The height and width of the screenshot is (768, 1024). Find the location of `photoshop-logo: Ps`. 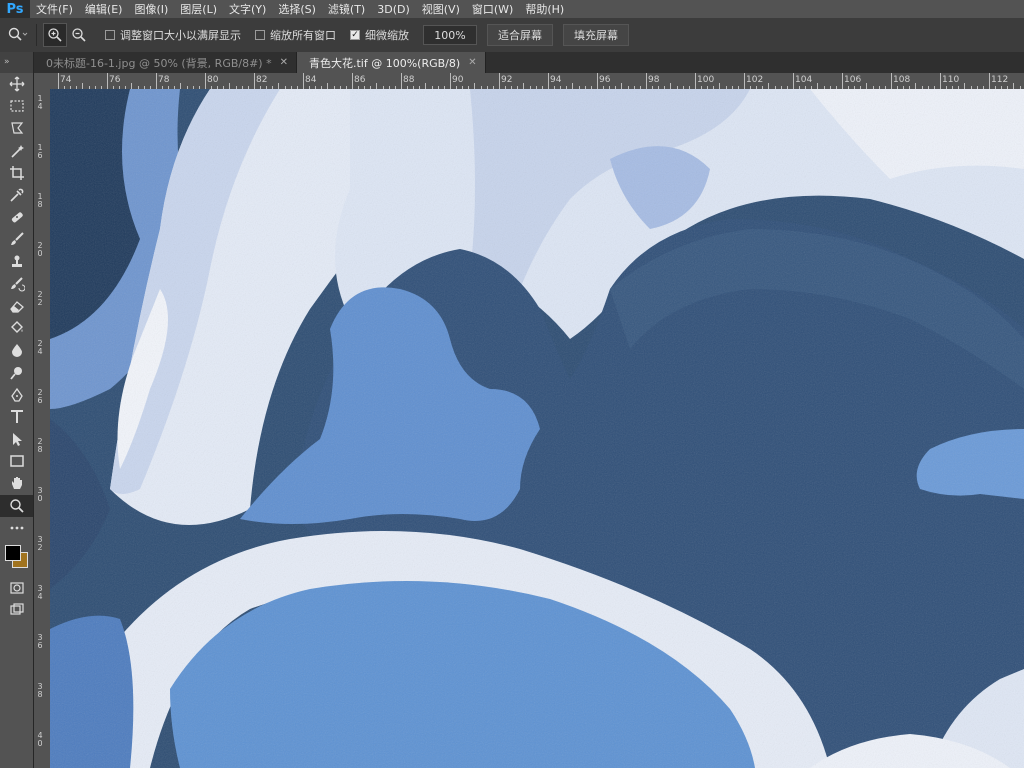

photoshop-logo: Ps is located at coordinates (15, 9).